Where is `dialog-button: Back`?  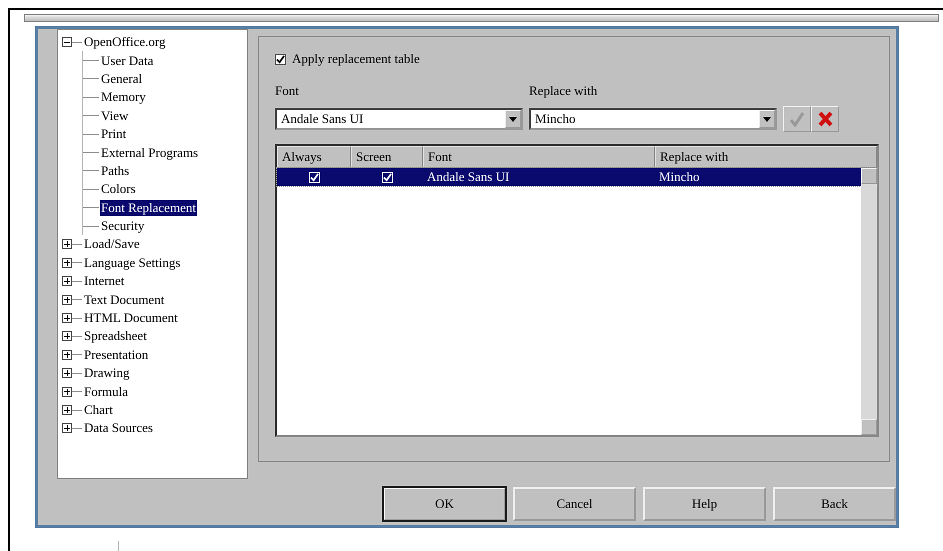 dialog-button: Back is located at coordinates (834, 504).